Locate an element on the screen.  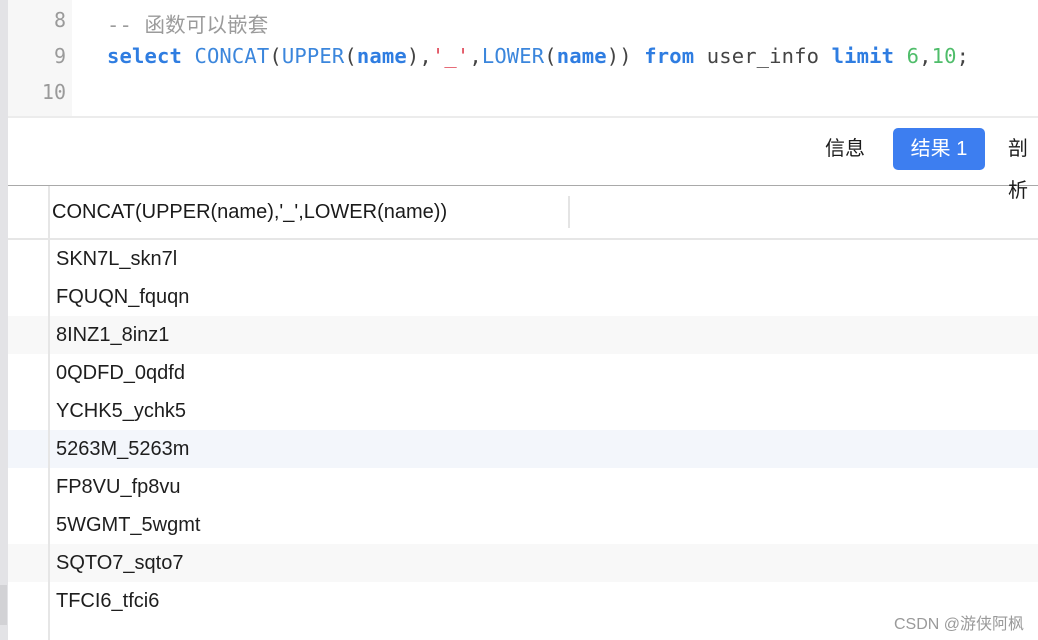
code-line-comment: -- 函数可以嵌套 is located at coordinates (188, 25).